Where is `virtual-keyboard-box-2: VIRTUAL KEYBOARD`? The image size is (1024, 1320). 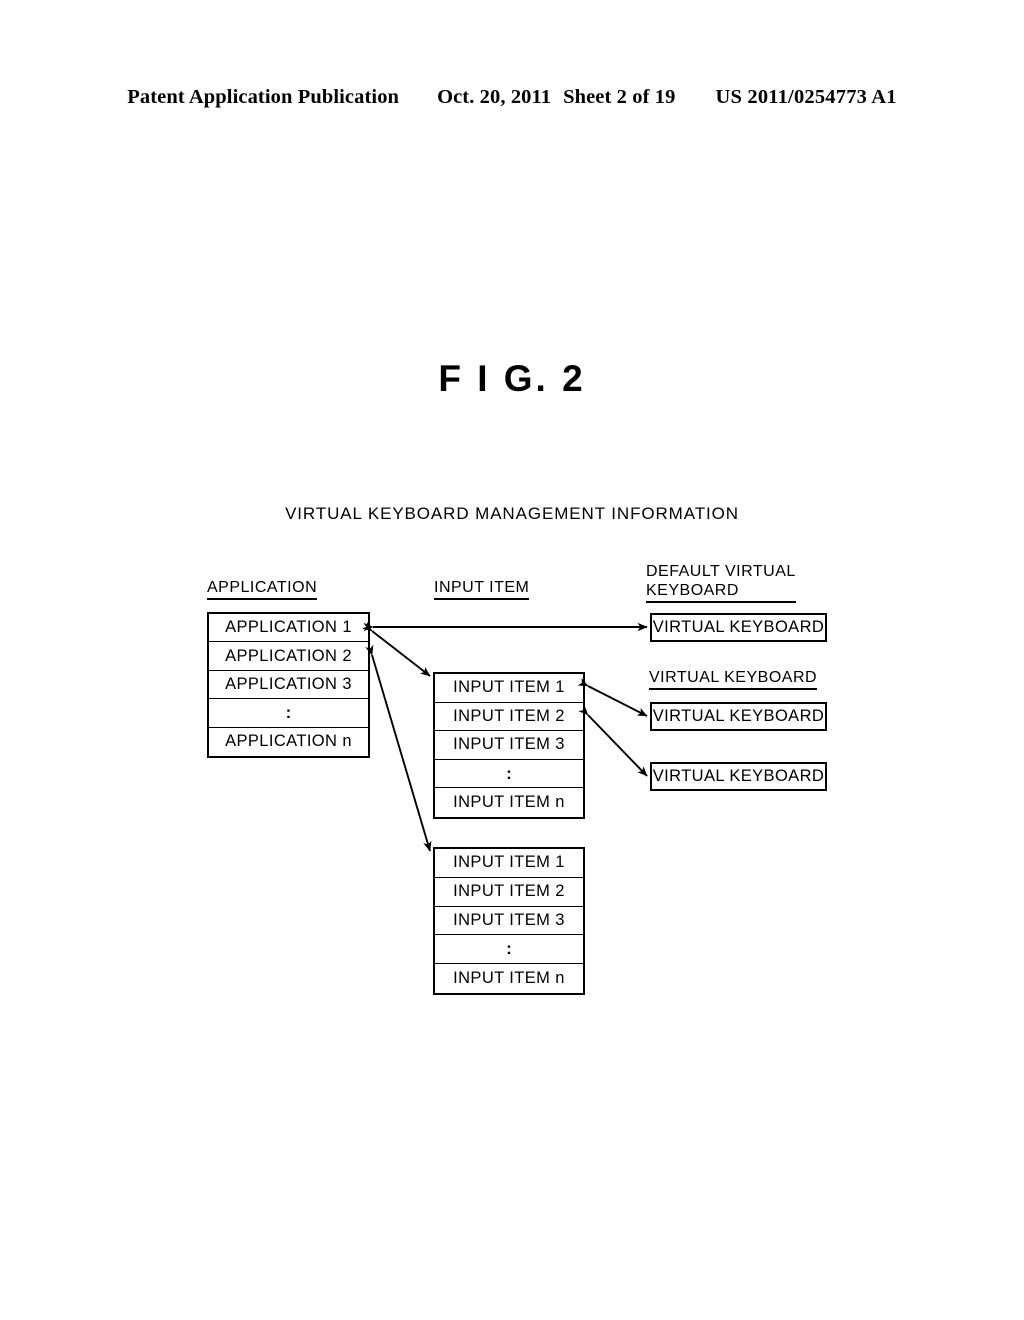 virtual-keyboard-box-2: VIRTUAL KEYBOARD is located at coordinates (738, 716).